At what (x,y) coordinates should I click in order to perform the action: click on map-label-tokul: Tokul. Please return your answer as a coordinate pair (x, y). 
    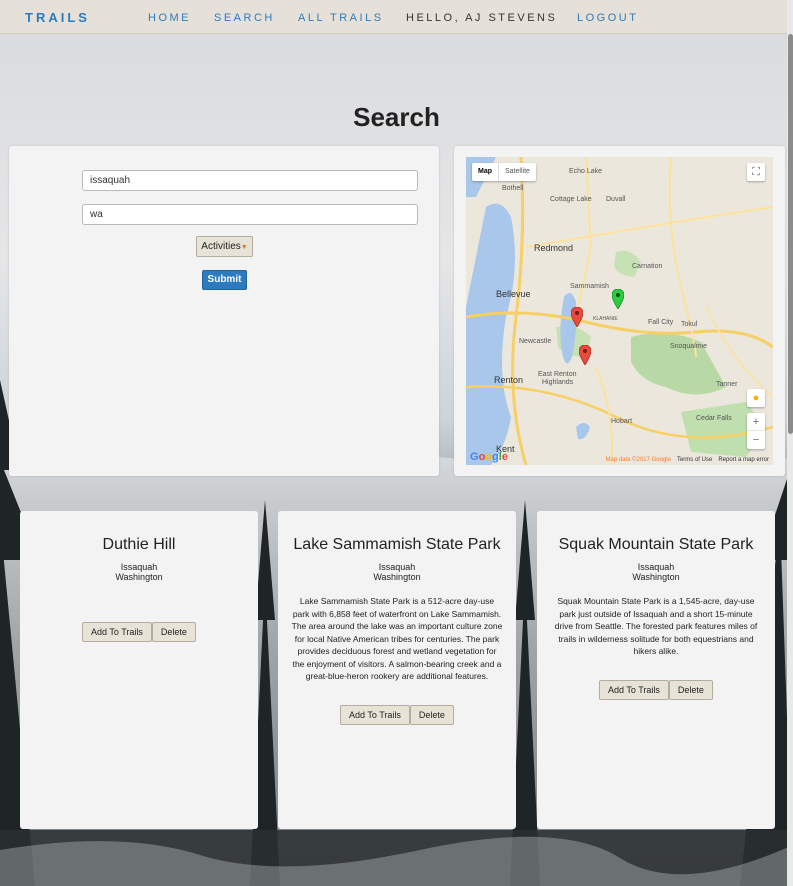
    Looking at the image, I should click on (689, 324).